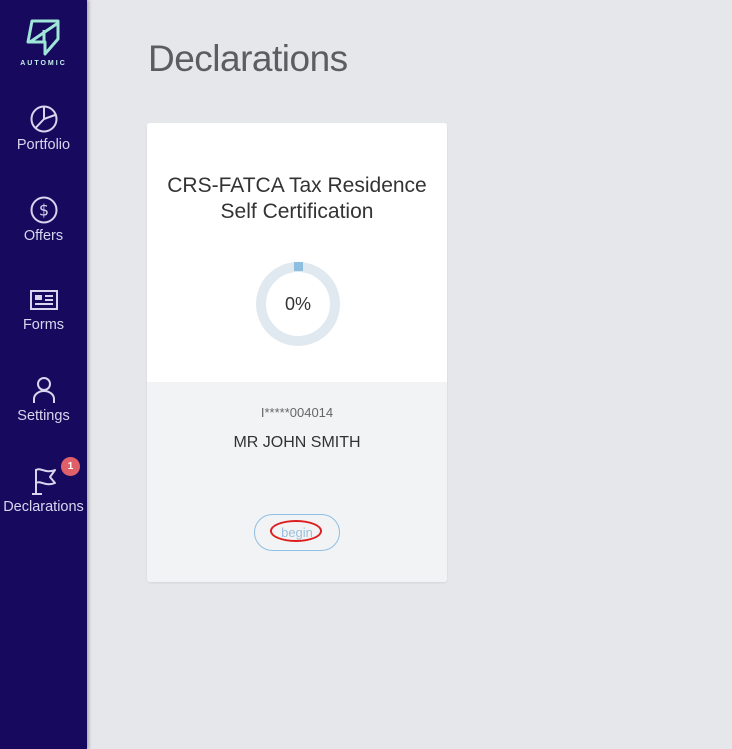  I want to click on id-card-icon, so click(43, 300).